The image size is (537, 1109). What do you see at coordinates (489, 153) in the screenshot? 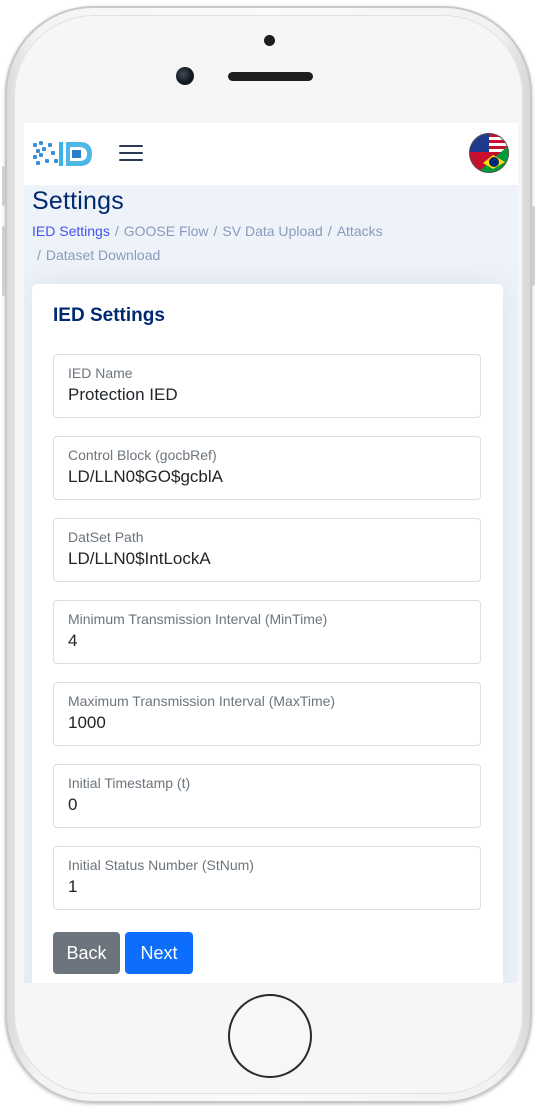
I see `language-flag-icon` at bounding box center [489, 153].